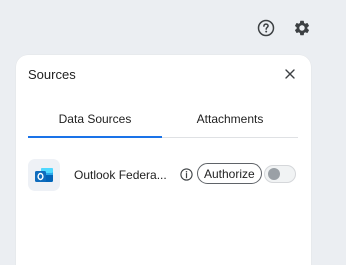 This screenshot has width=346, height=265. I want to click on tab-data-sources: Data Sources, so click(95, 119).